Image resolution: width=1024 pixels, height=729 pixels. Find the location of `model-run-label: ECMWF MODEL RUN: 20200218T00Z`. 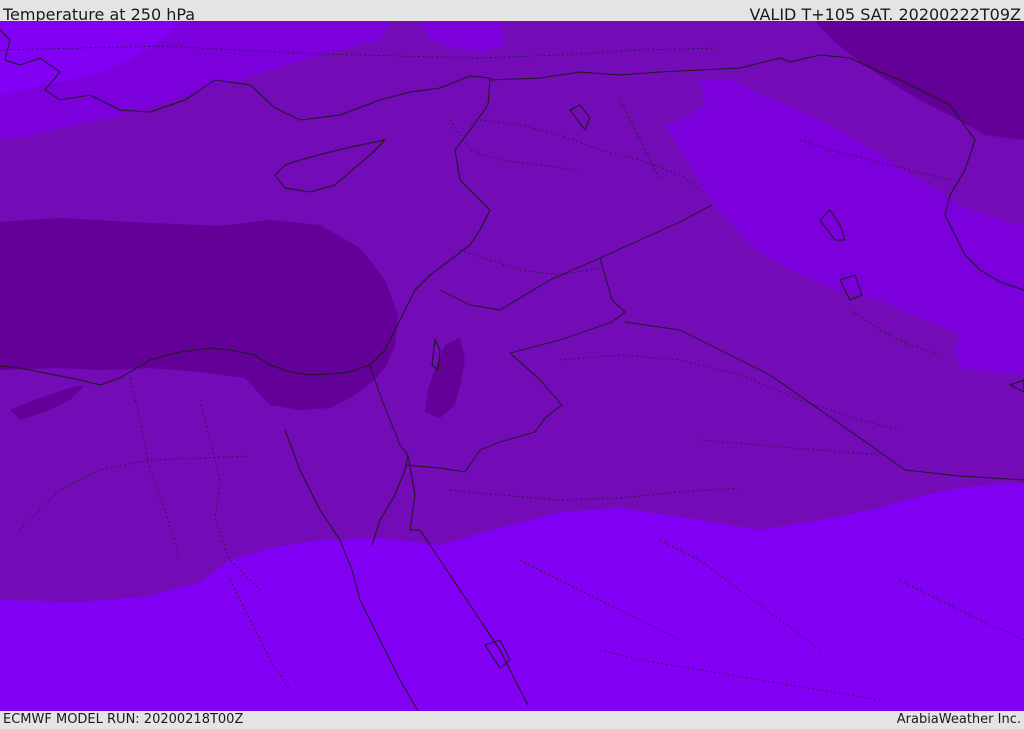

model-run-label: ECMWF MODEL RUN: 20200218T00Z is located at coordinates (123, 719).